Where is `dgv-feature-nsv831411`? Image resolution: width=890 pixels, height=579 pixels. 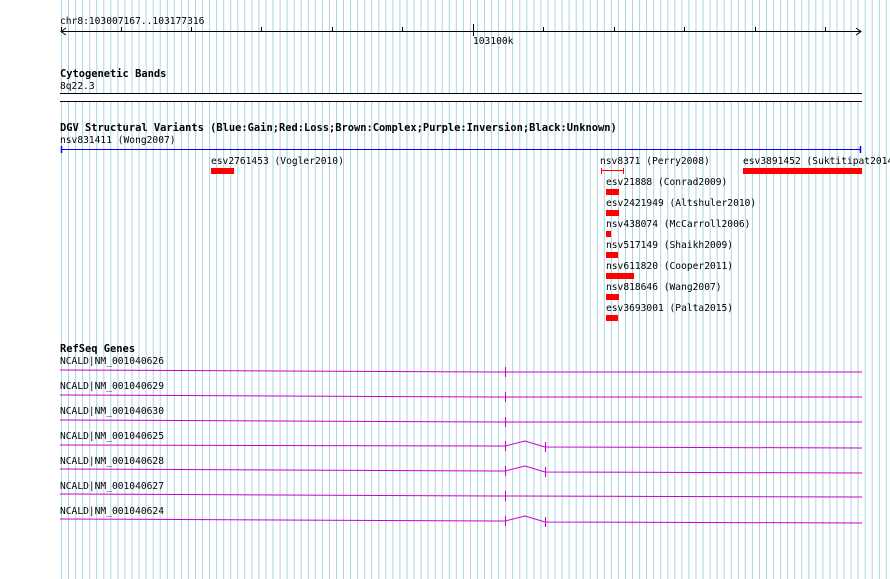
dgv-feature-nsv831411 is located at coordinates (461, 149).